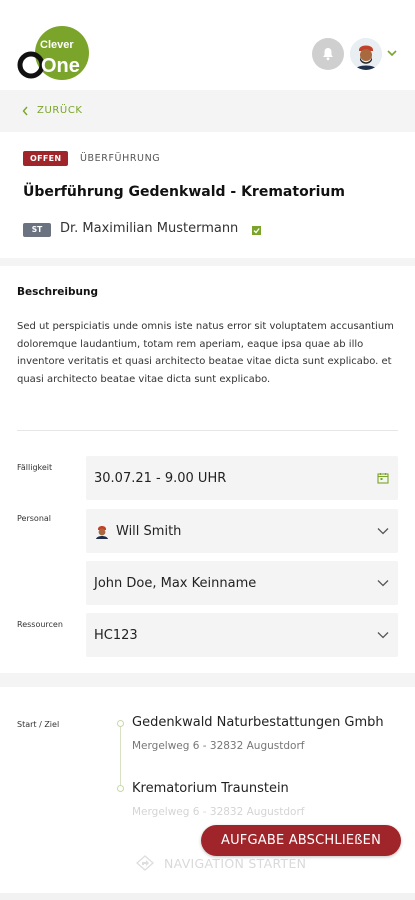 This screenshot has width=415, height=900. Describe the element at coordinates (258, 722) in the screenshot. I see `start-name: Gedenkwald Naturbestattungen Gmbh` at that location.